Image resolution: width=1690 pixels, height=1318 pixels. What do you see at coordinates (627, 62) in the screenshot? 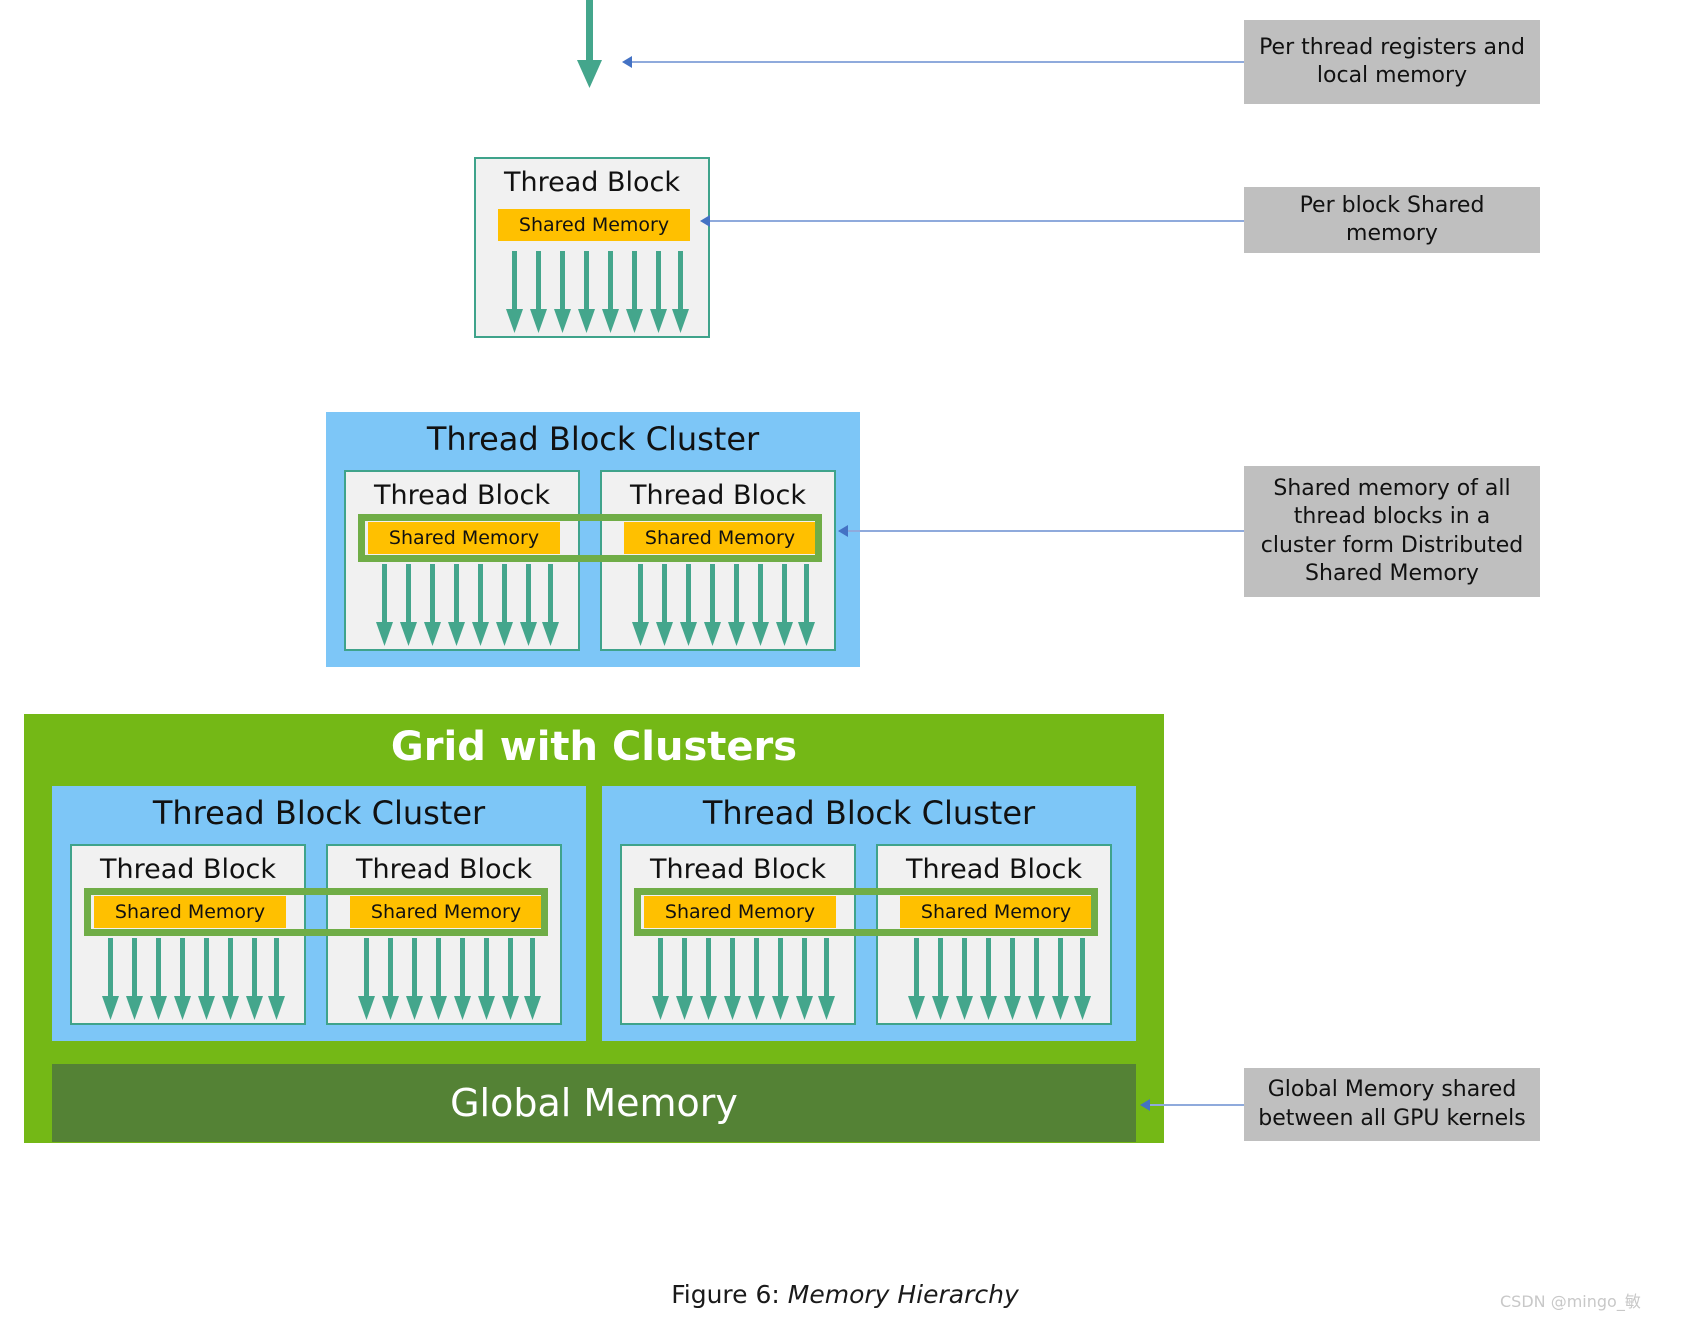
I see `leader-arrowhead-per-thread` at bounding box center [627, 62].